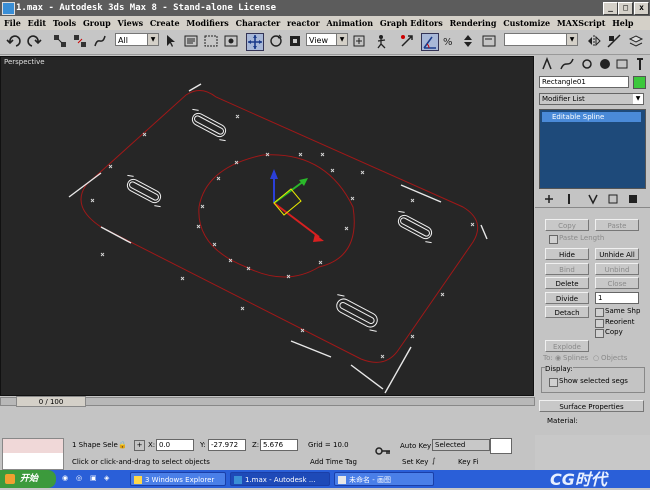  What do you see at coordinates (473, 23) in the screenshot?
I see `menu-rendering: Rendering` at bounding box center [473, 23].